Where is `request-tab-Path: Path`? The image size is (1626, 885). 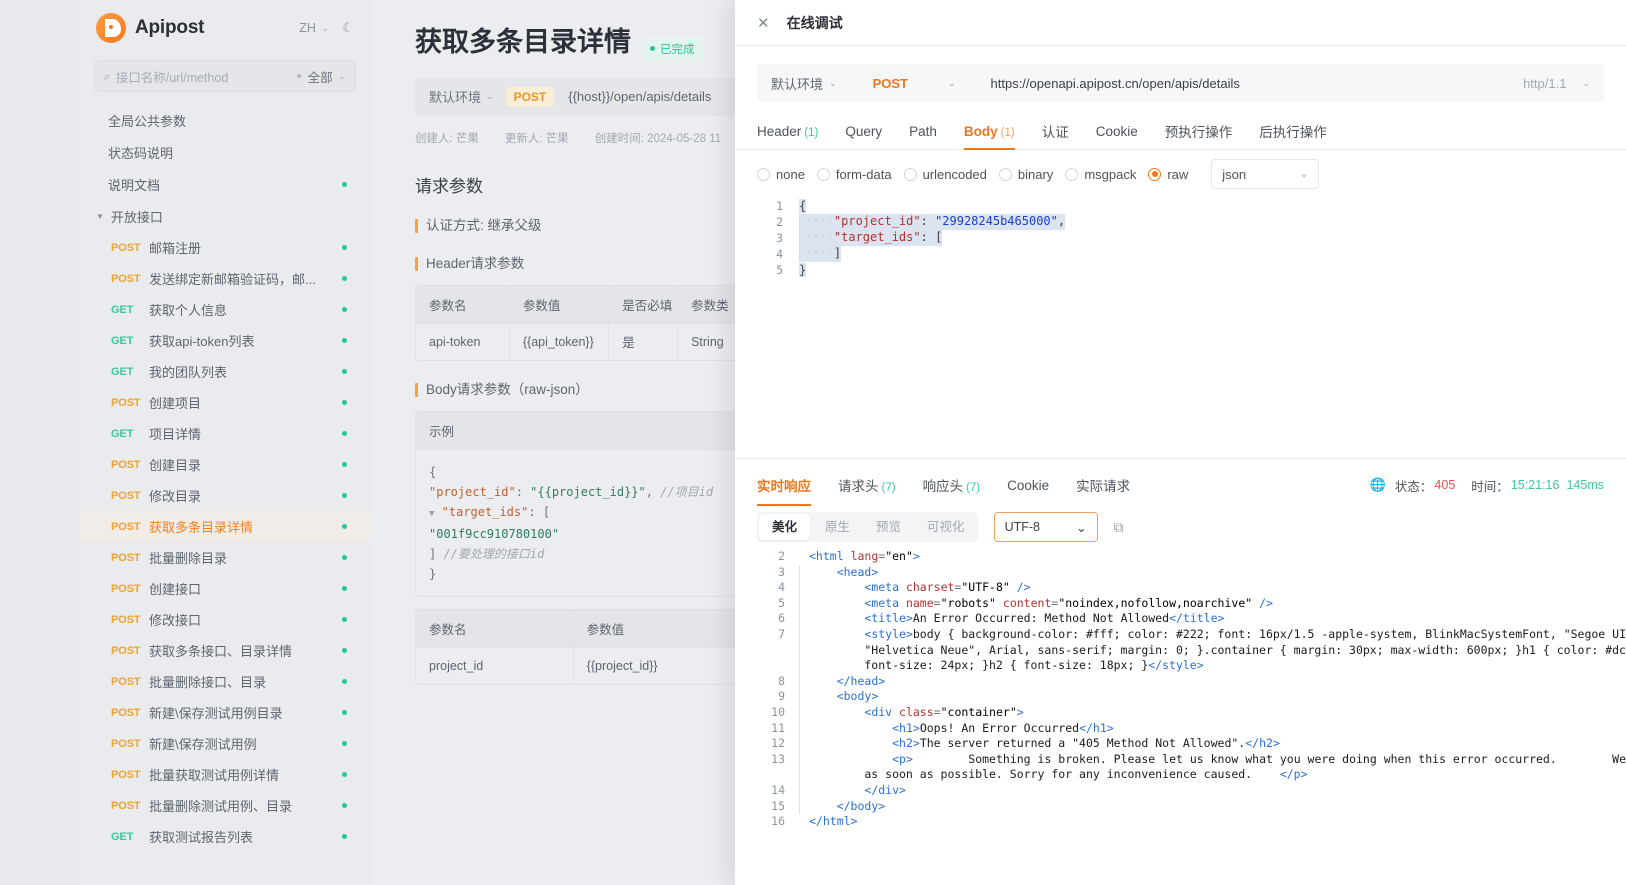
request-tab-Path: Path is located at coordinates (923, 131).